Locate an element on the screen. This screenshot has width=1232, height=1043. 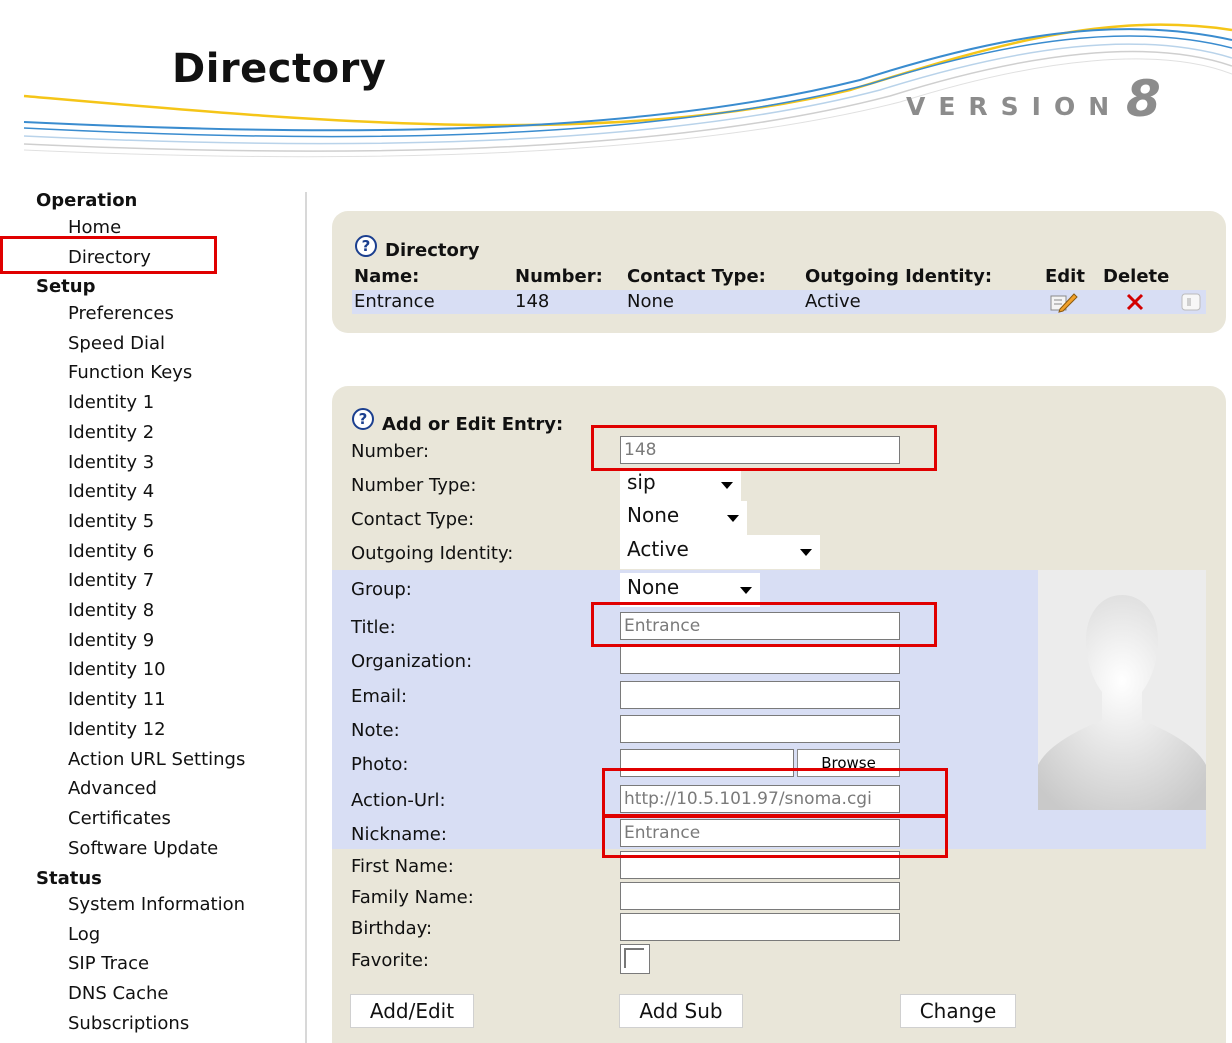
entry-title: Add or Edit Entry: is located at coordinates (473, 424).